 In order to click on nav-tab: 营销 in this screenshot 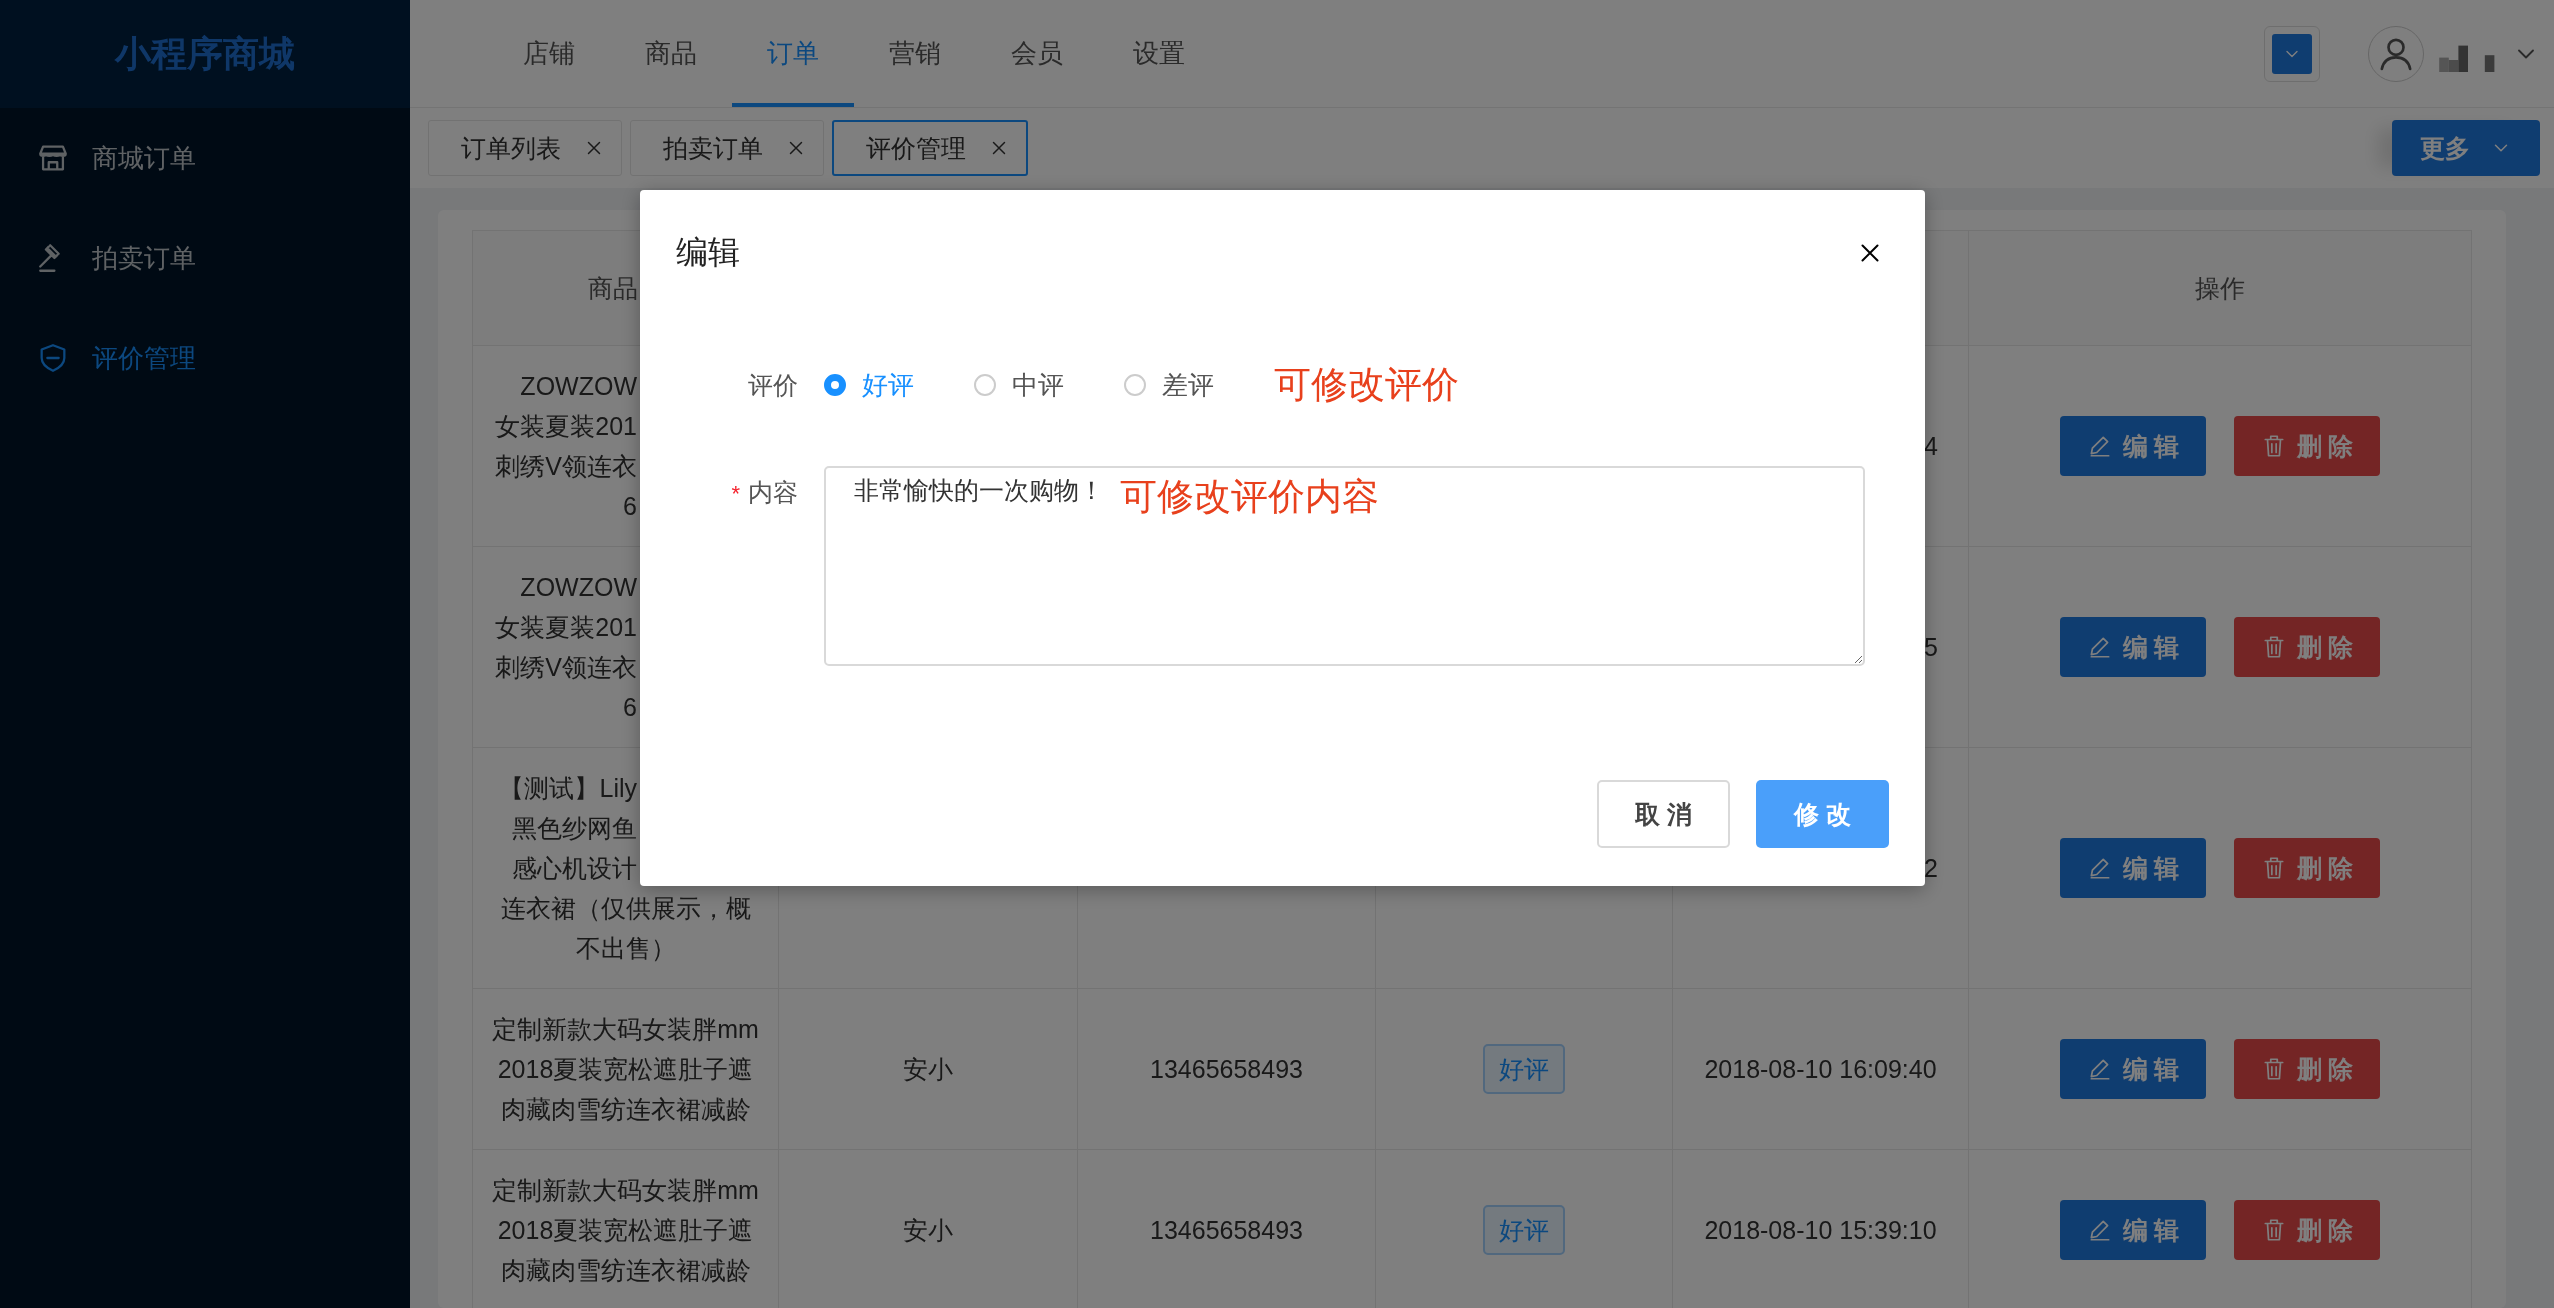, I will do `click(915, 53)`.